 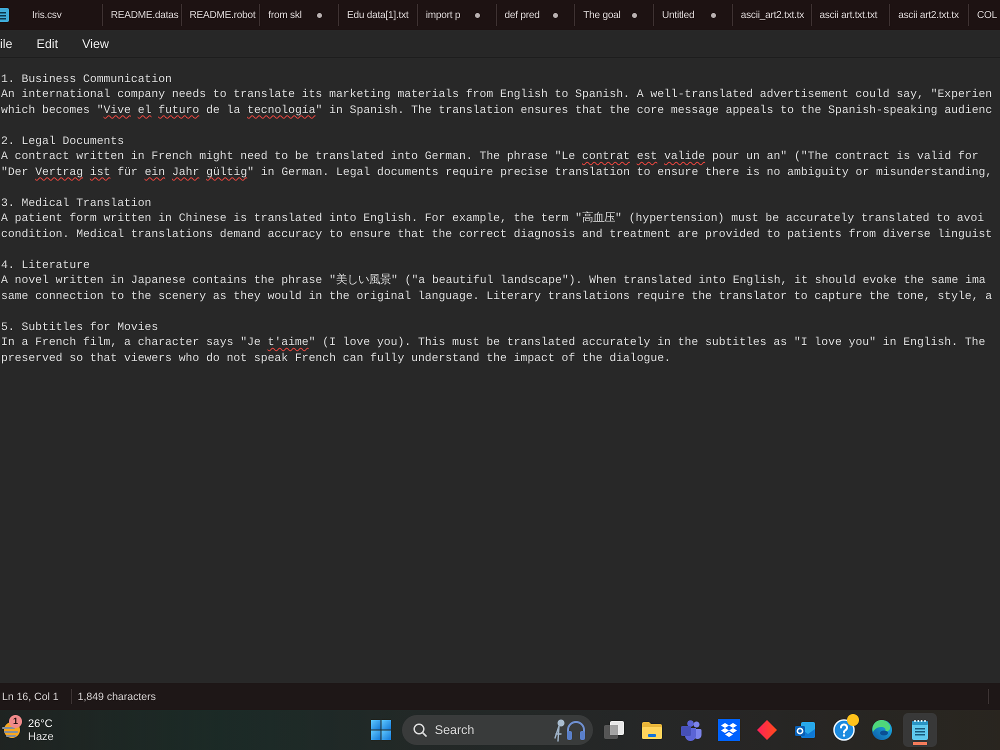 I want to click on section-heading: 3. Medical Translation, so click(x=76, y=204).